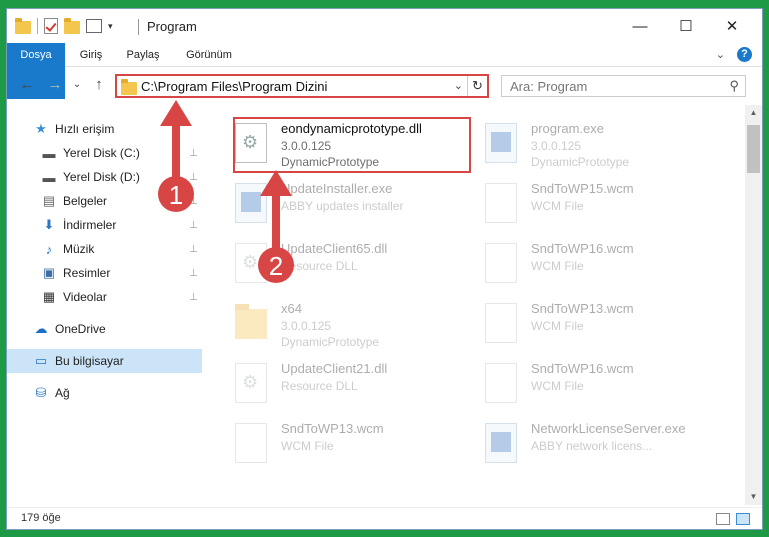 This screenshot has width=769, height=537. I want to click on sidebar-item: ▦ Videolar ⊥, so click(104, 297).